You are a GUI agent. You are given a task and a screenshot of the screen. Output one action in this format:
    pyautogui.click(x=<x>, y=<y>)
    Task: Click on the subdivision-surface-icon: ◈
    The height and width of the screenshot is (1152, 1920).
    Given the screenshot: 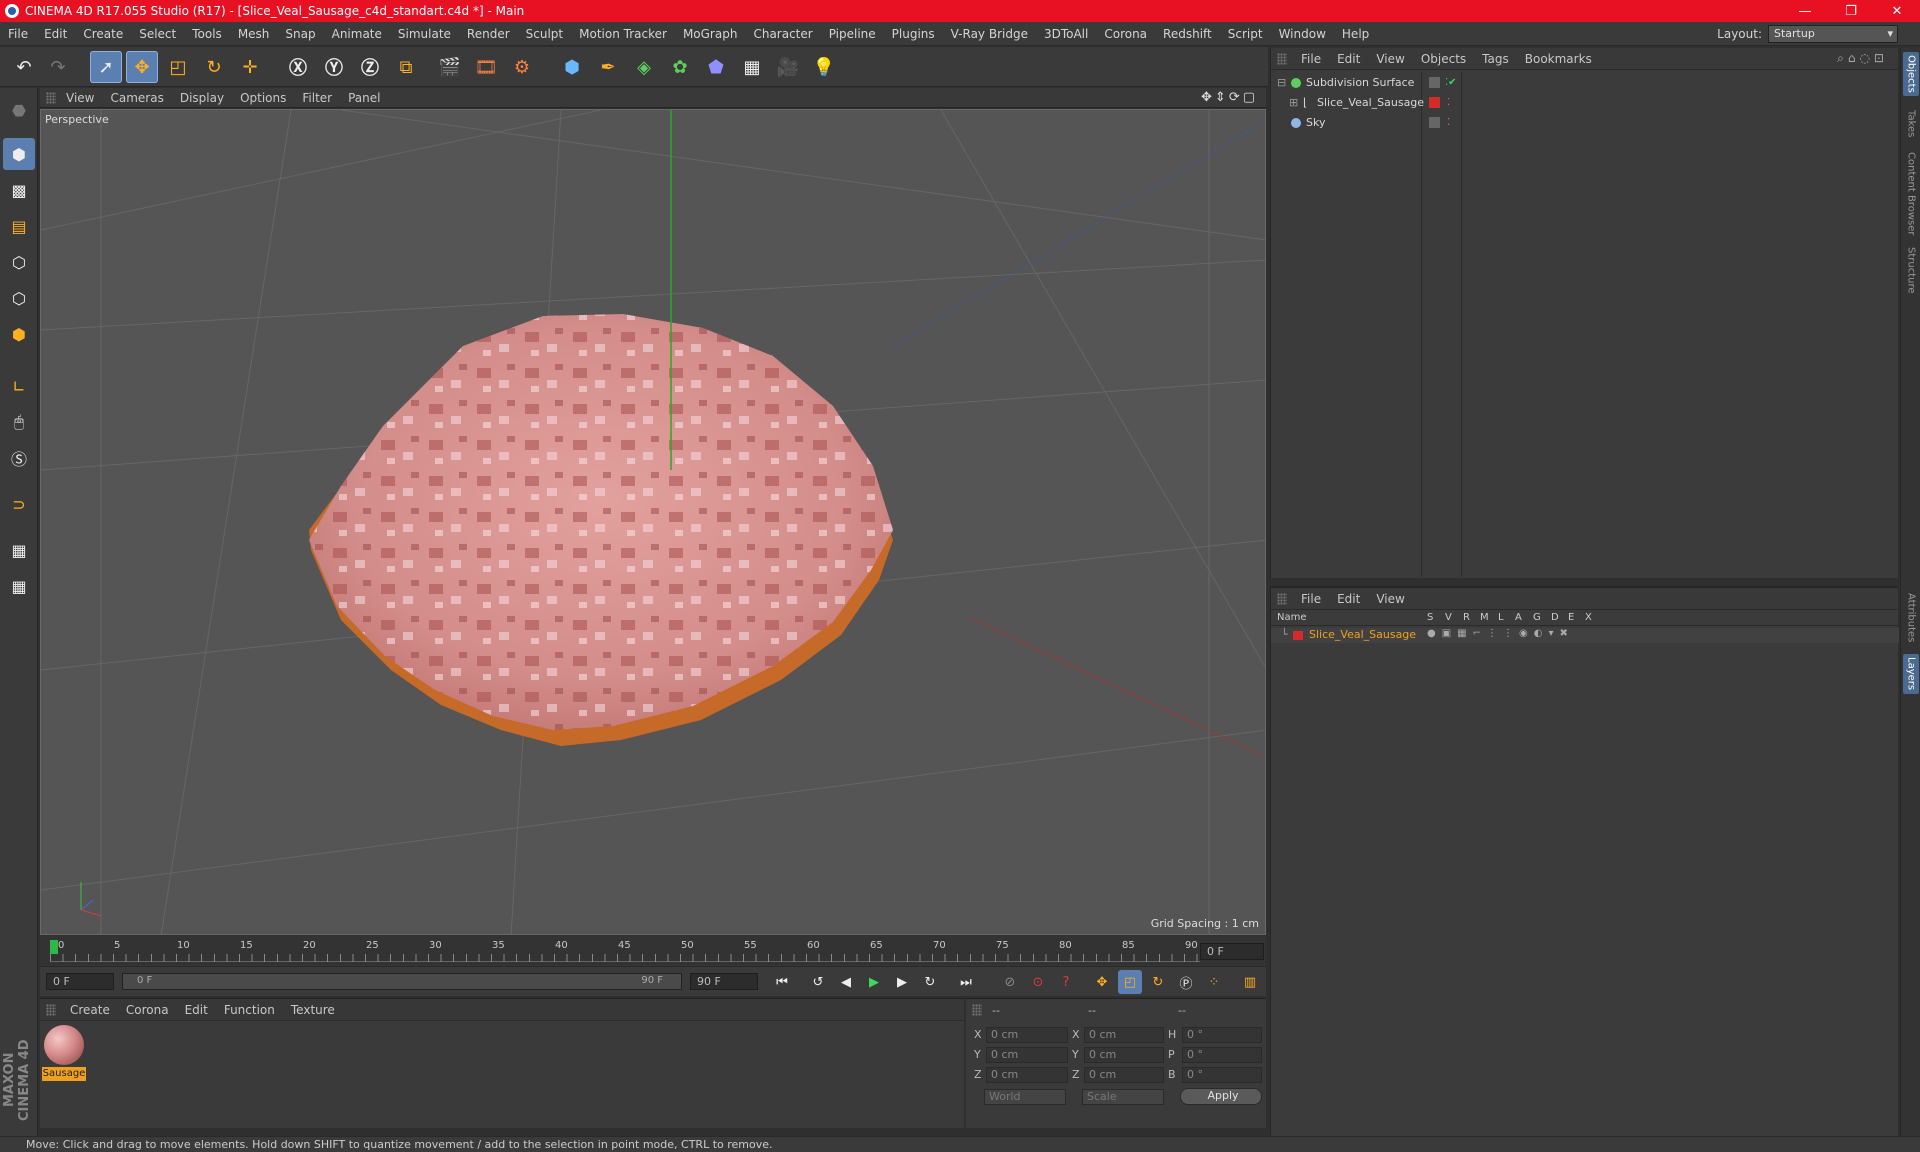 What is the action you would take?
    pyautogui.click(x=644, y=67)
    